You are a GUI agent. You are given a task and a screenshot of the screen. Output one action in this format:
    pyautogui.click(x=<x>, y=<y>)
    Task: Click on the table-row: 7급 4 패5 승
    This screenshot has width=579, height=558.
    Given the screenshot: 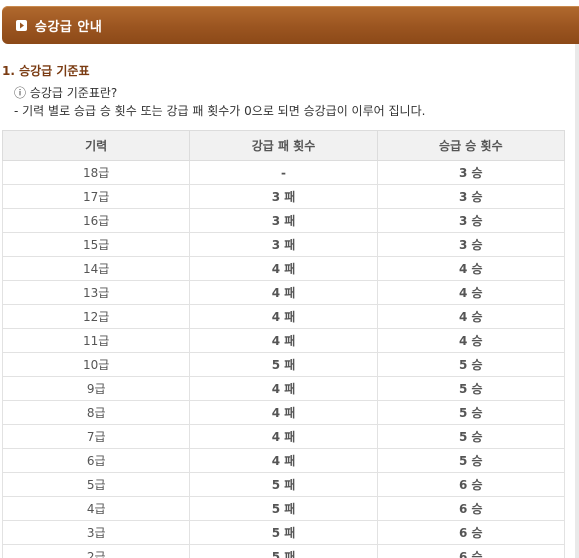 What is the action you would take?
    pyautogui.click(x=283, y=436)
    